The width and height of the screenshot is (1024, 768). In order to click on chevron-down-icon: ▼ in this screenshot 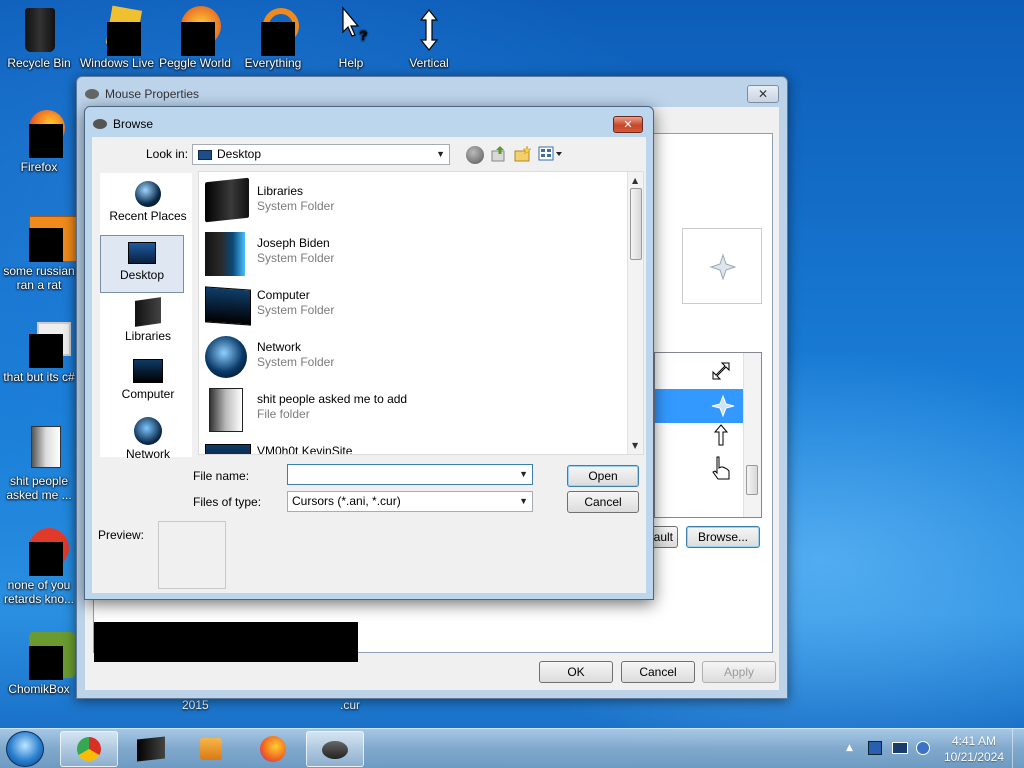, I will do `click(523, 474)`.